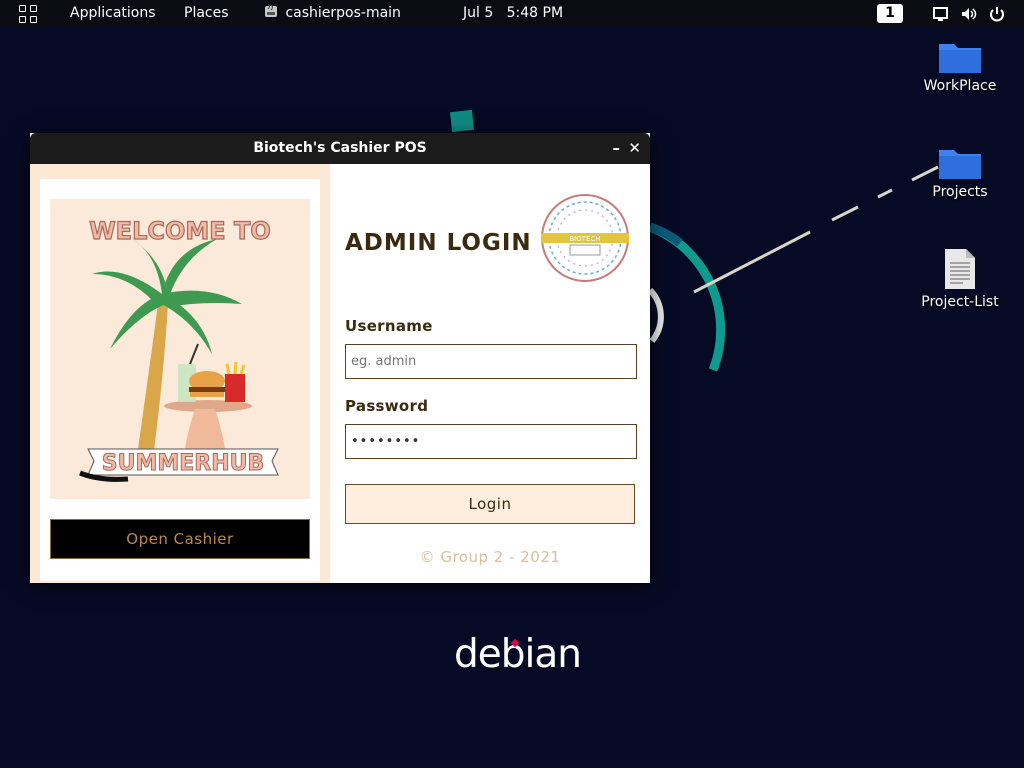 The width and height of the screenshot is (1024, 768). I want to click on clock-time: 5:48 PM, so click(535, 13).